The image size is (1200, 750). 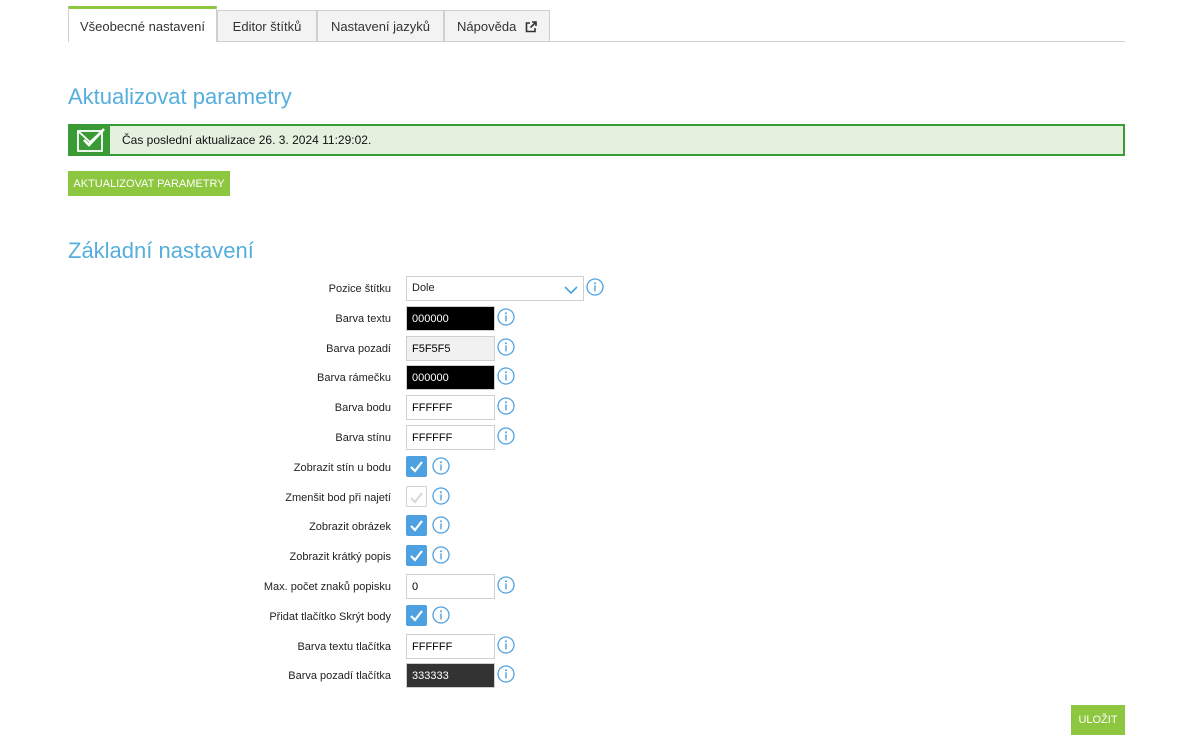 What do you see at coordinates (600, 498) in the screenshot?
I see `form-row: Zmenšit bod při najetí` at bounding box center [600, 498].